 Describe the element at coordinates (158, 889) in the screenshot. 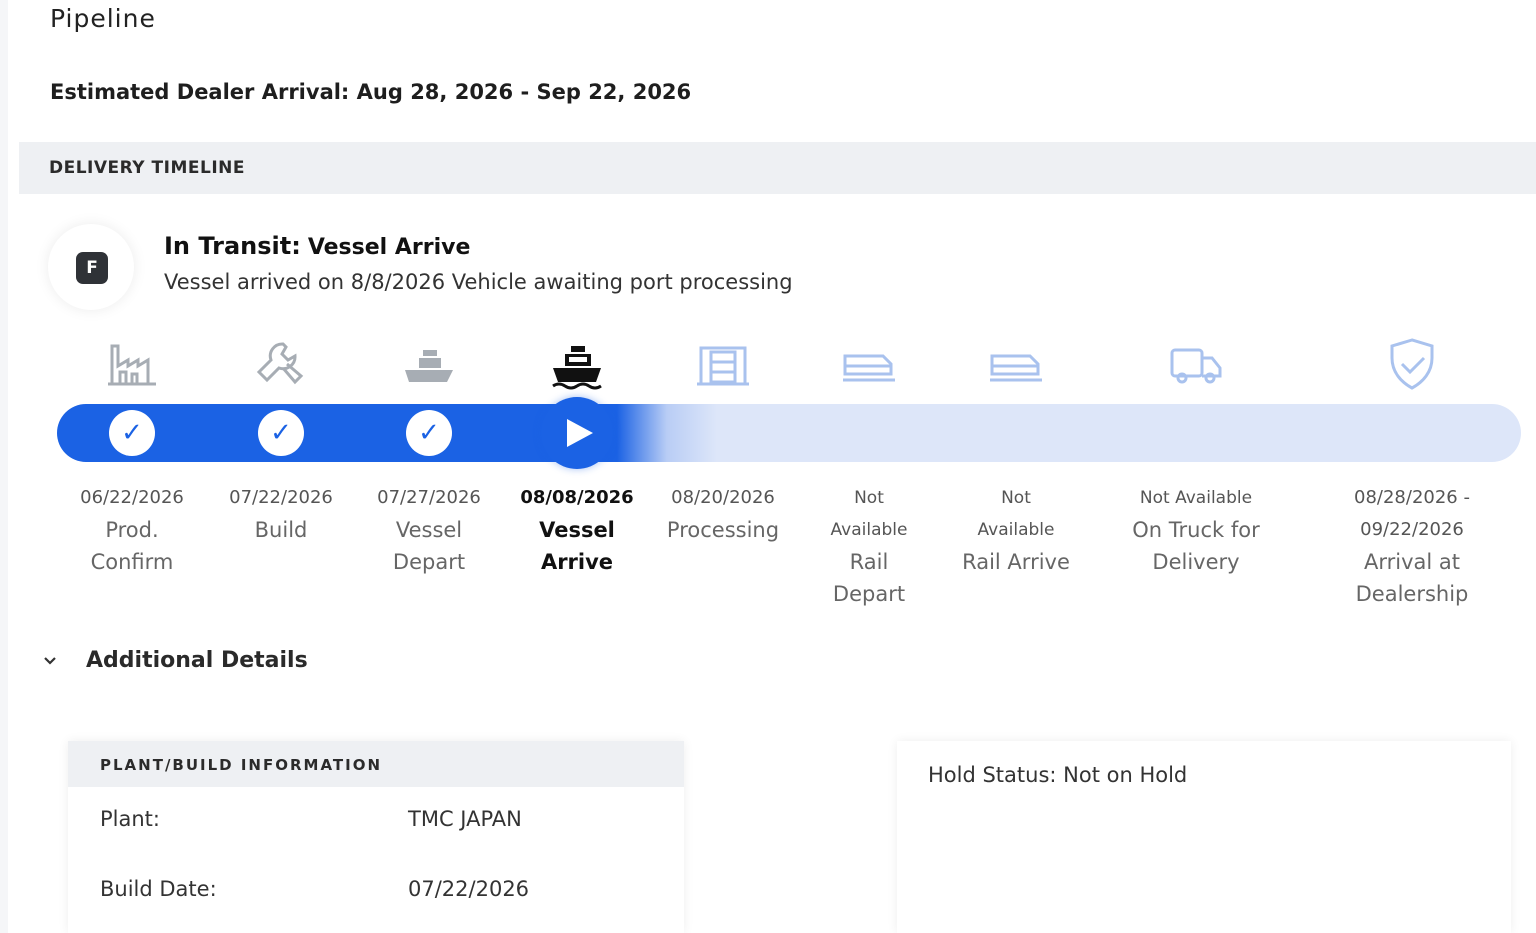

I see `build-date-label: Build Date:` at that location.